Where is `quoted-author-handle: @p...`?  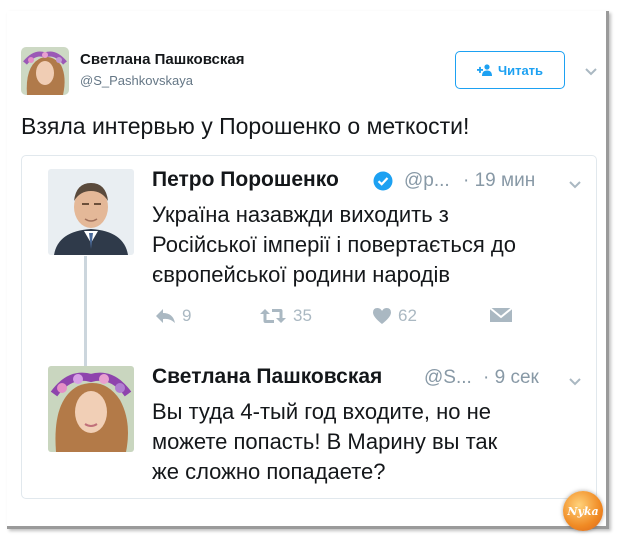
quoted-author-handle: @p... is located at coordinates (427, 181).